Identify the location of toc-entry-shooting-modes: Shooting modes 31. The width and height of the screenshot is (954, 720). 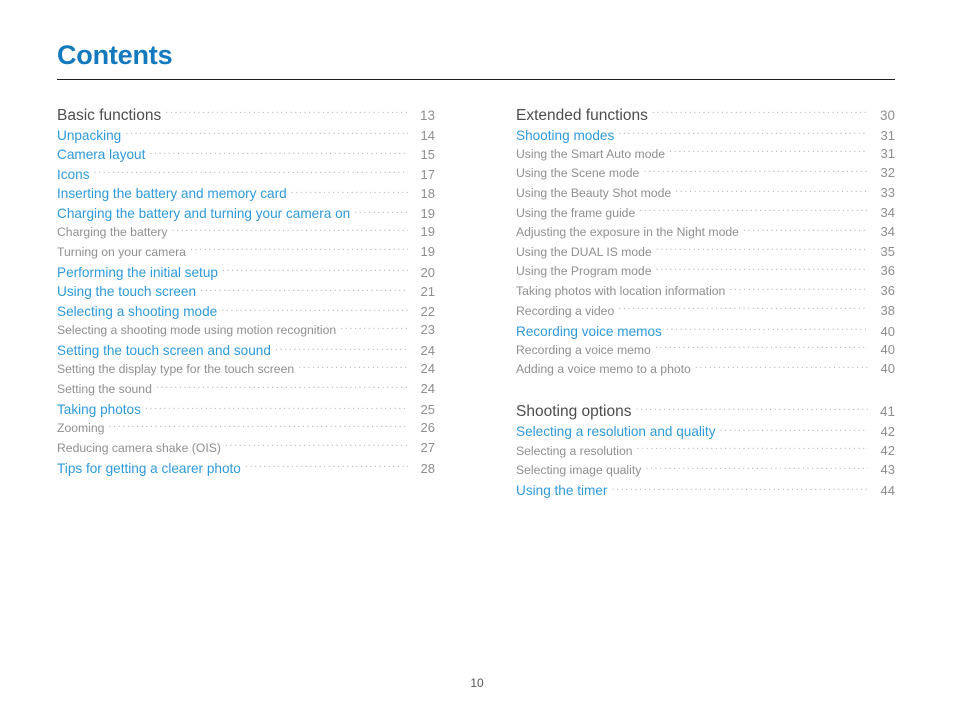
(705, 136).